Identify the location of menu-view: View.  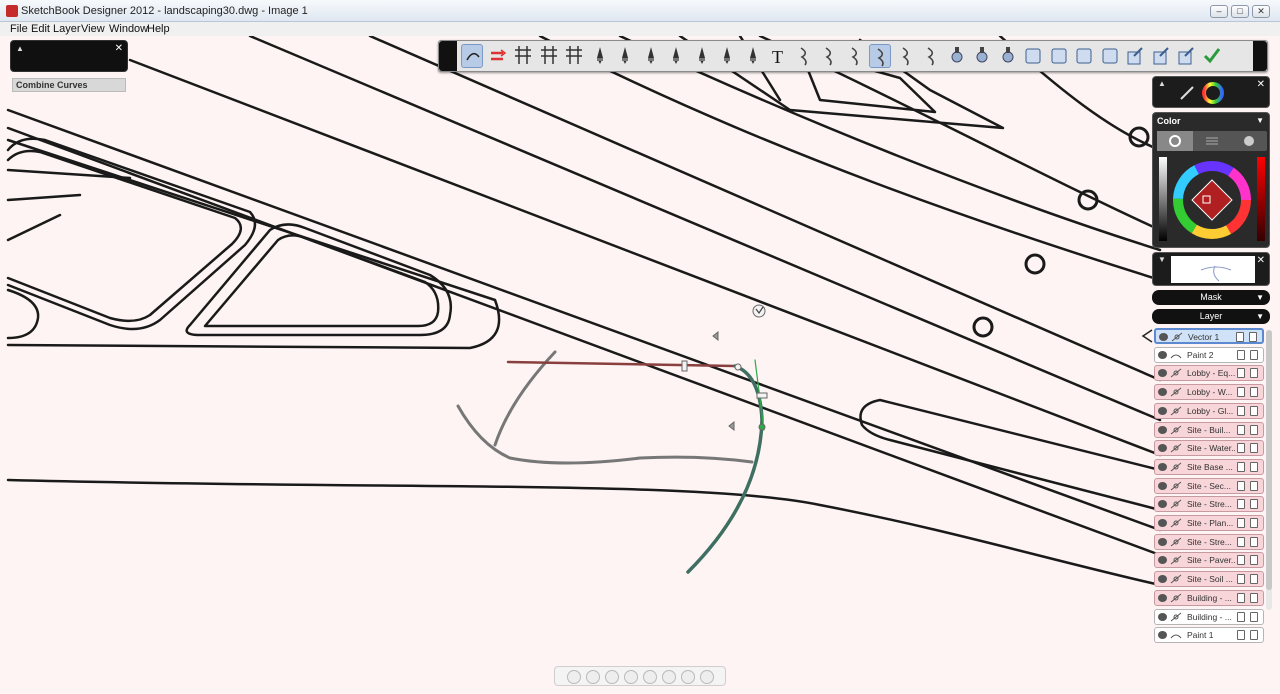
(93, 29).